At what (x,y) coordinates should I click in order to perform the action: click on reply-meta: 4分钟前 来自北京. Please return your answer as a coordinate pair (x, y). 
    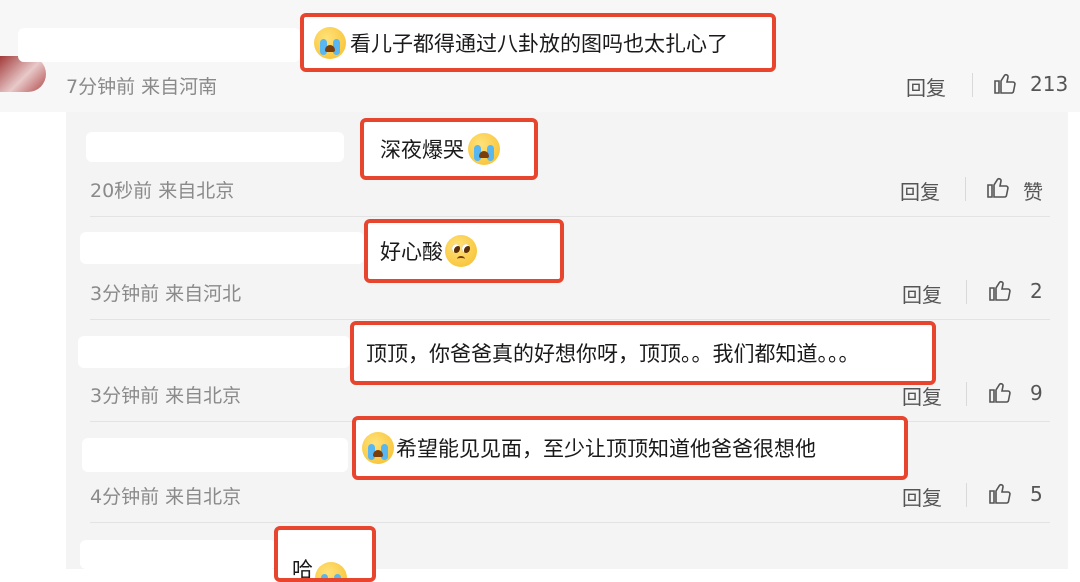
    Looking at the image, I should click on (166, 497).